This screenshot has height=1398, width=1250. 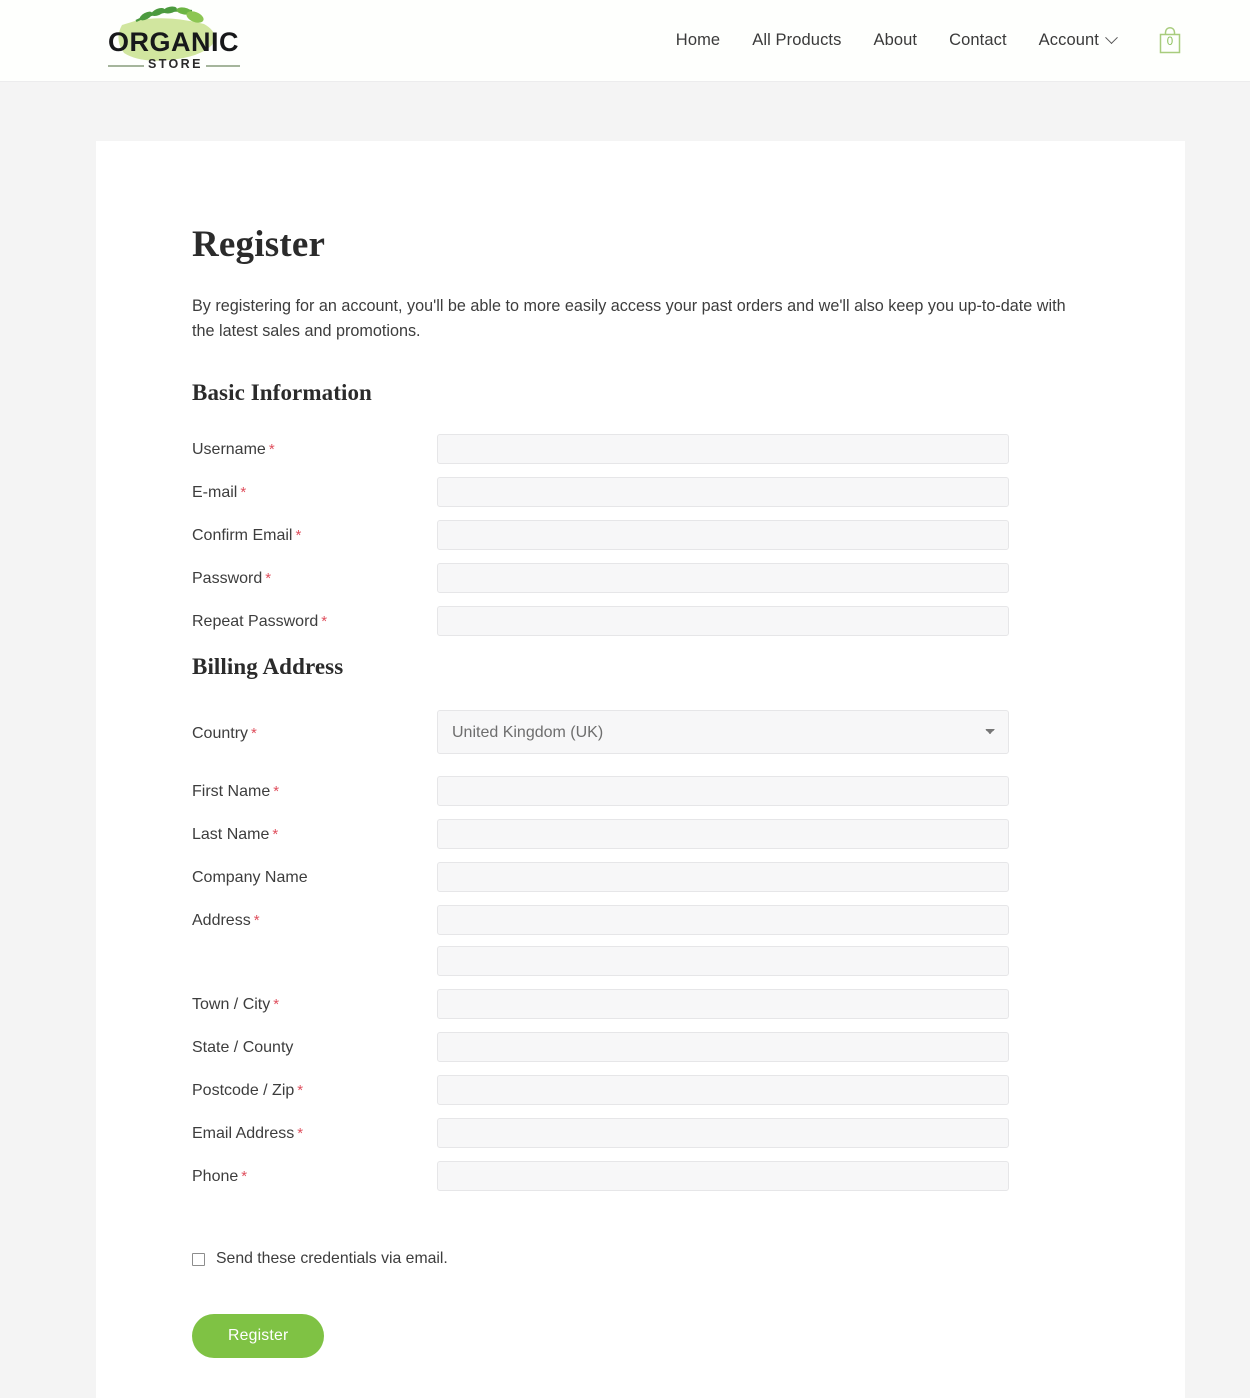 What do you see at coordinates (723, 920) in the screenshot?
I see `address-line-1-input` at bounding box center [723, 920].